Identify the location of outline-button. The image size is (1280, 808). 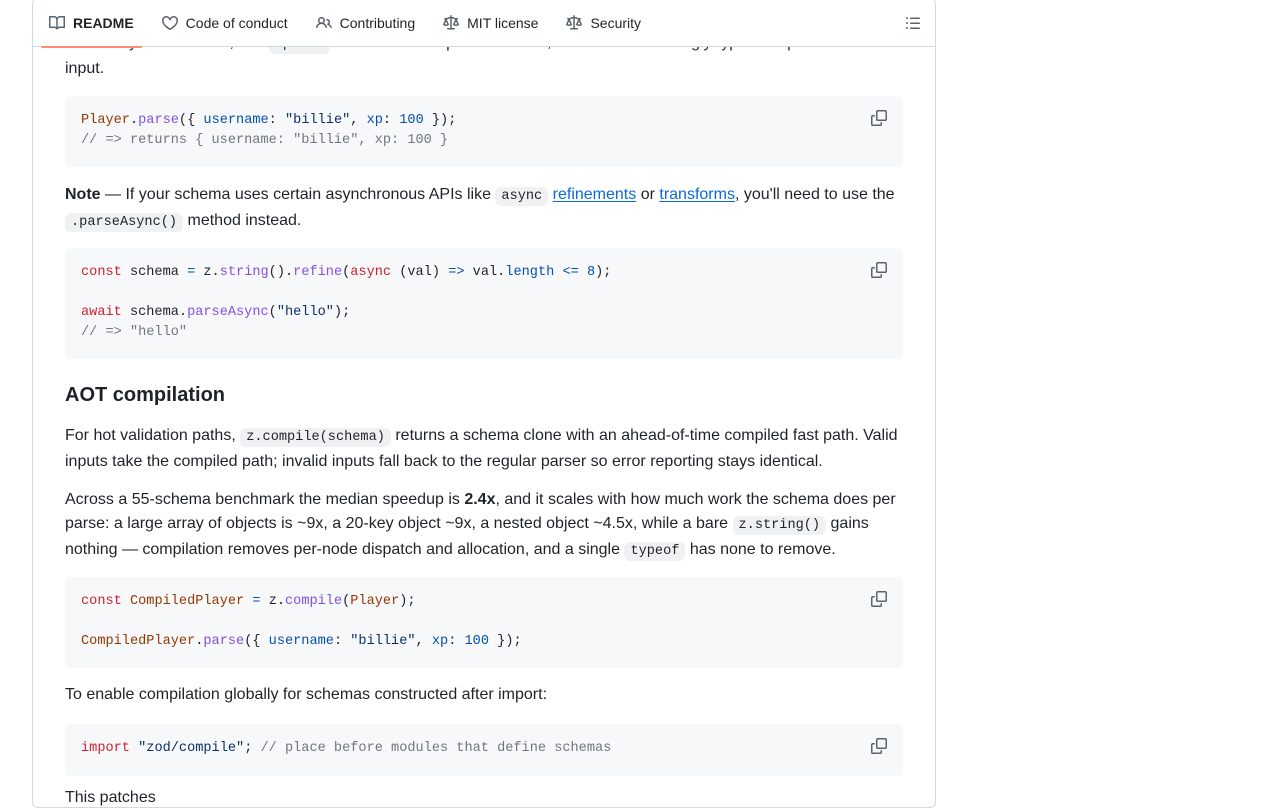
(913, 23).